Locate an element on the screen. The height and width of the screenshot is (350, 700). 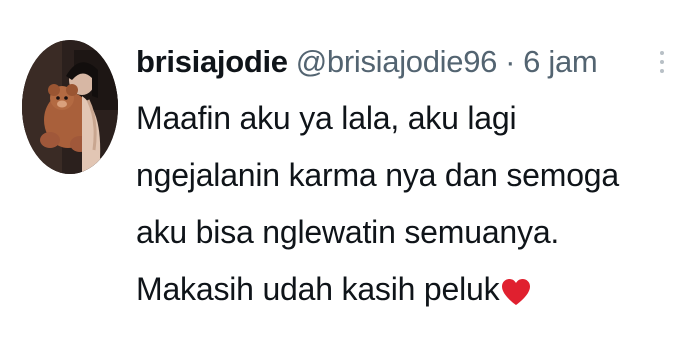
user-handle: @brisiajodie96 is located at coordinates (397, 62).